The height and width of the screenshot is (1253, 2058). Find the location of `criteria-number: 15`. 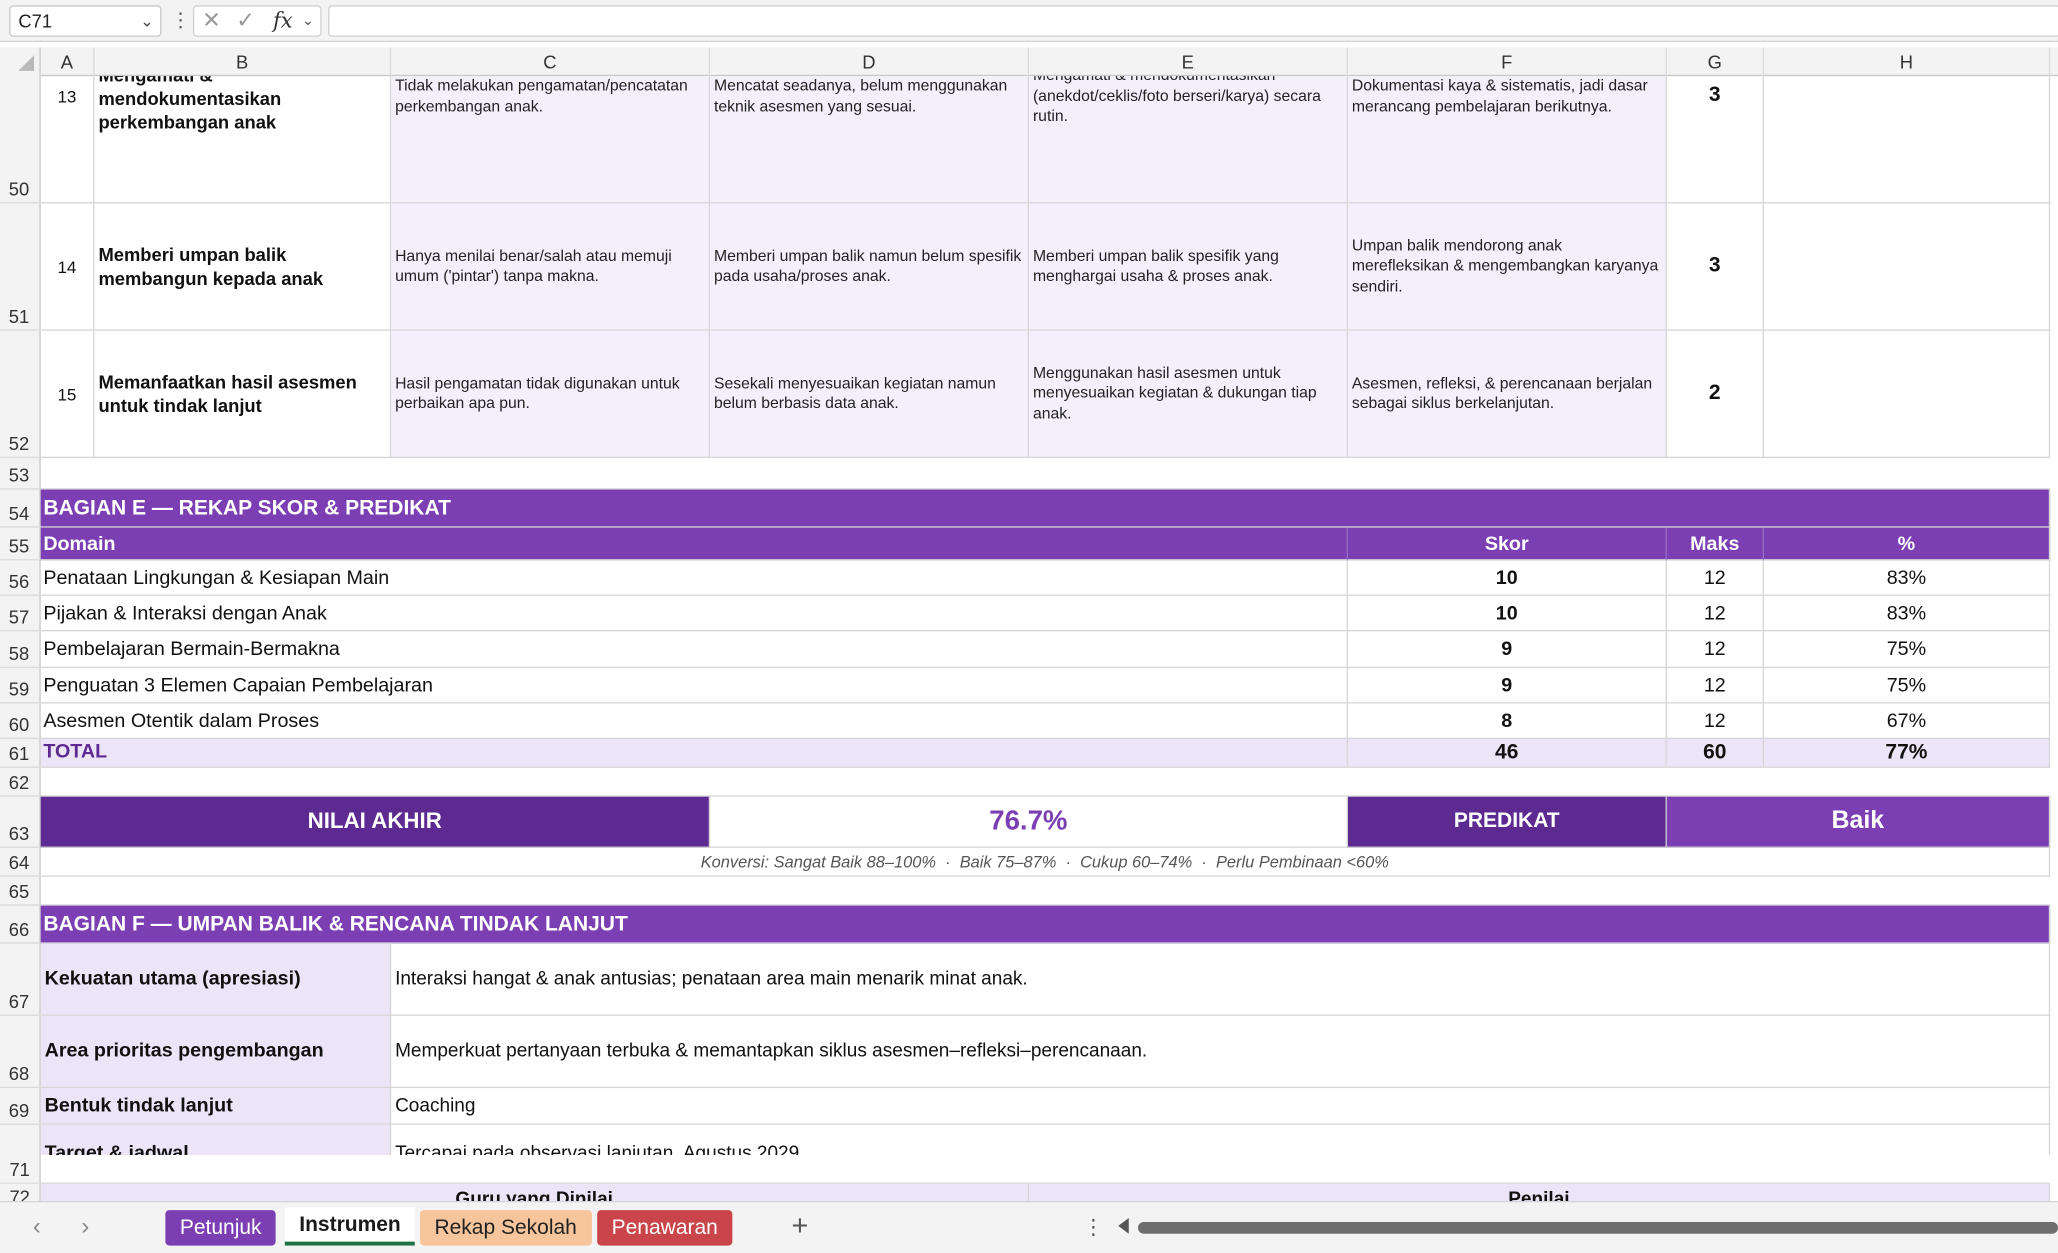

criteria-number: 15 is located at coordinates (67, 394).